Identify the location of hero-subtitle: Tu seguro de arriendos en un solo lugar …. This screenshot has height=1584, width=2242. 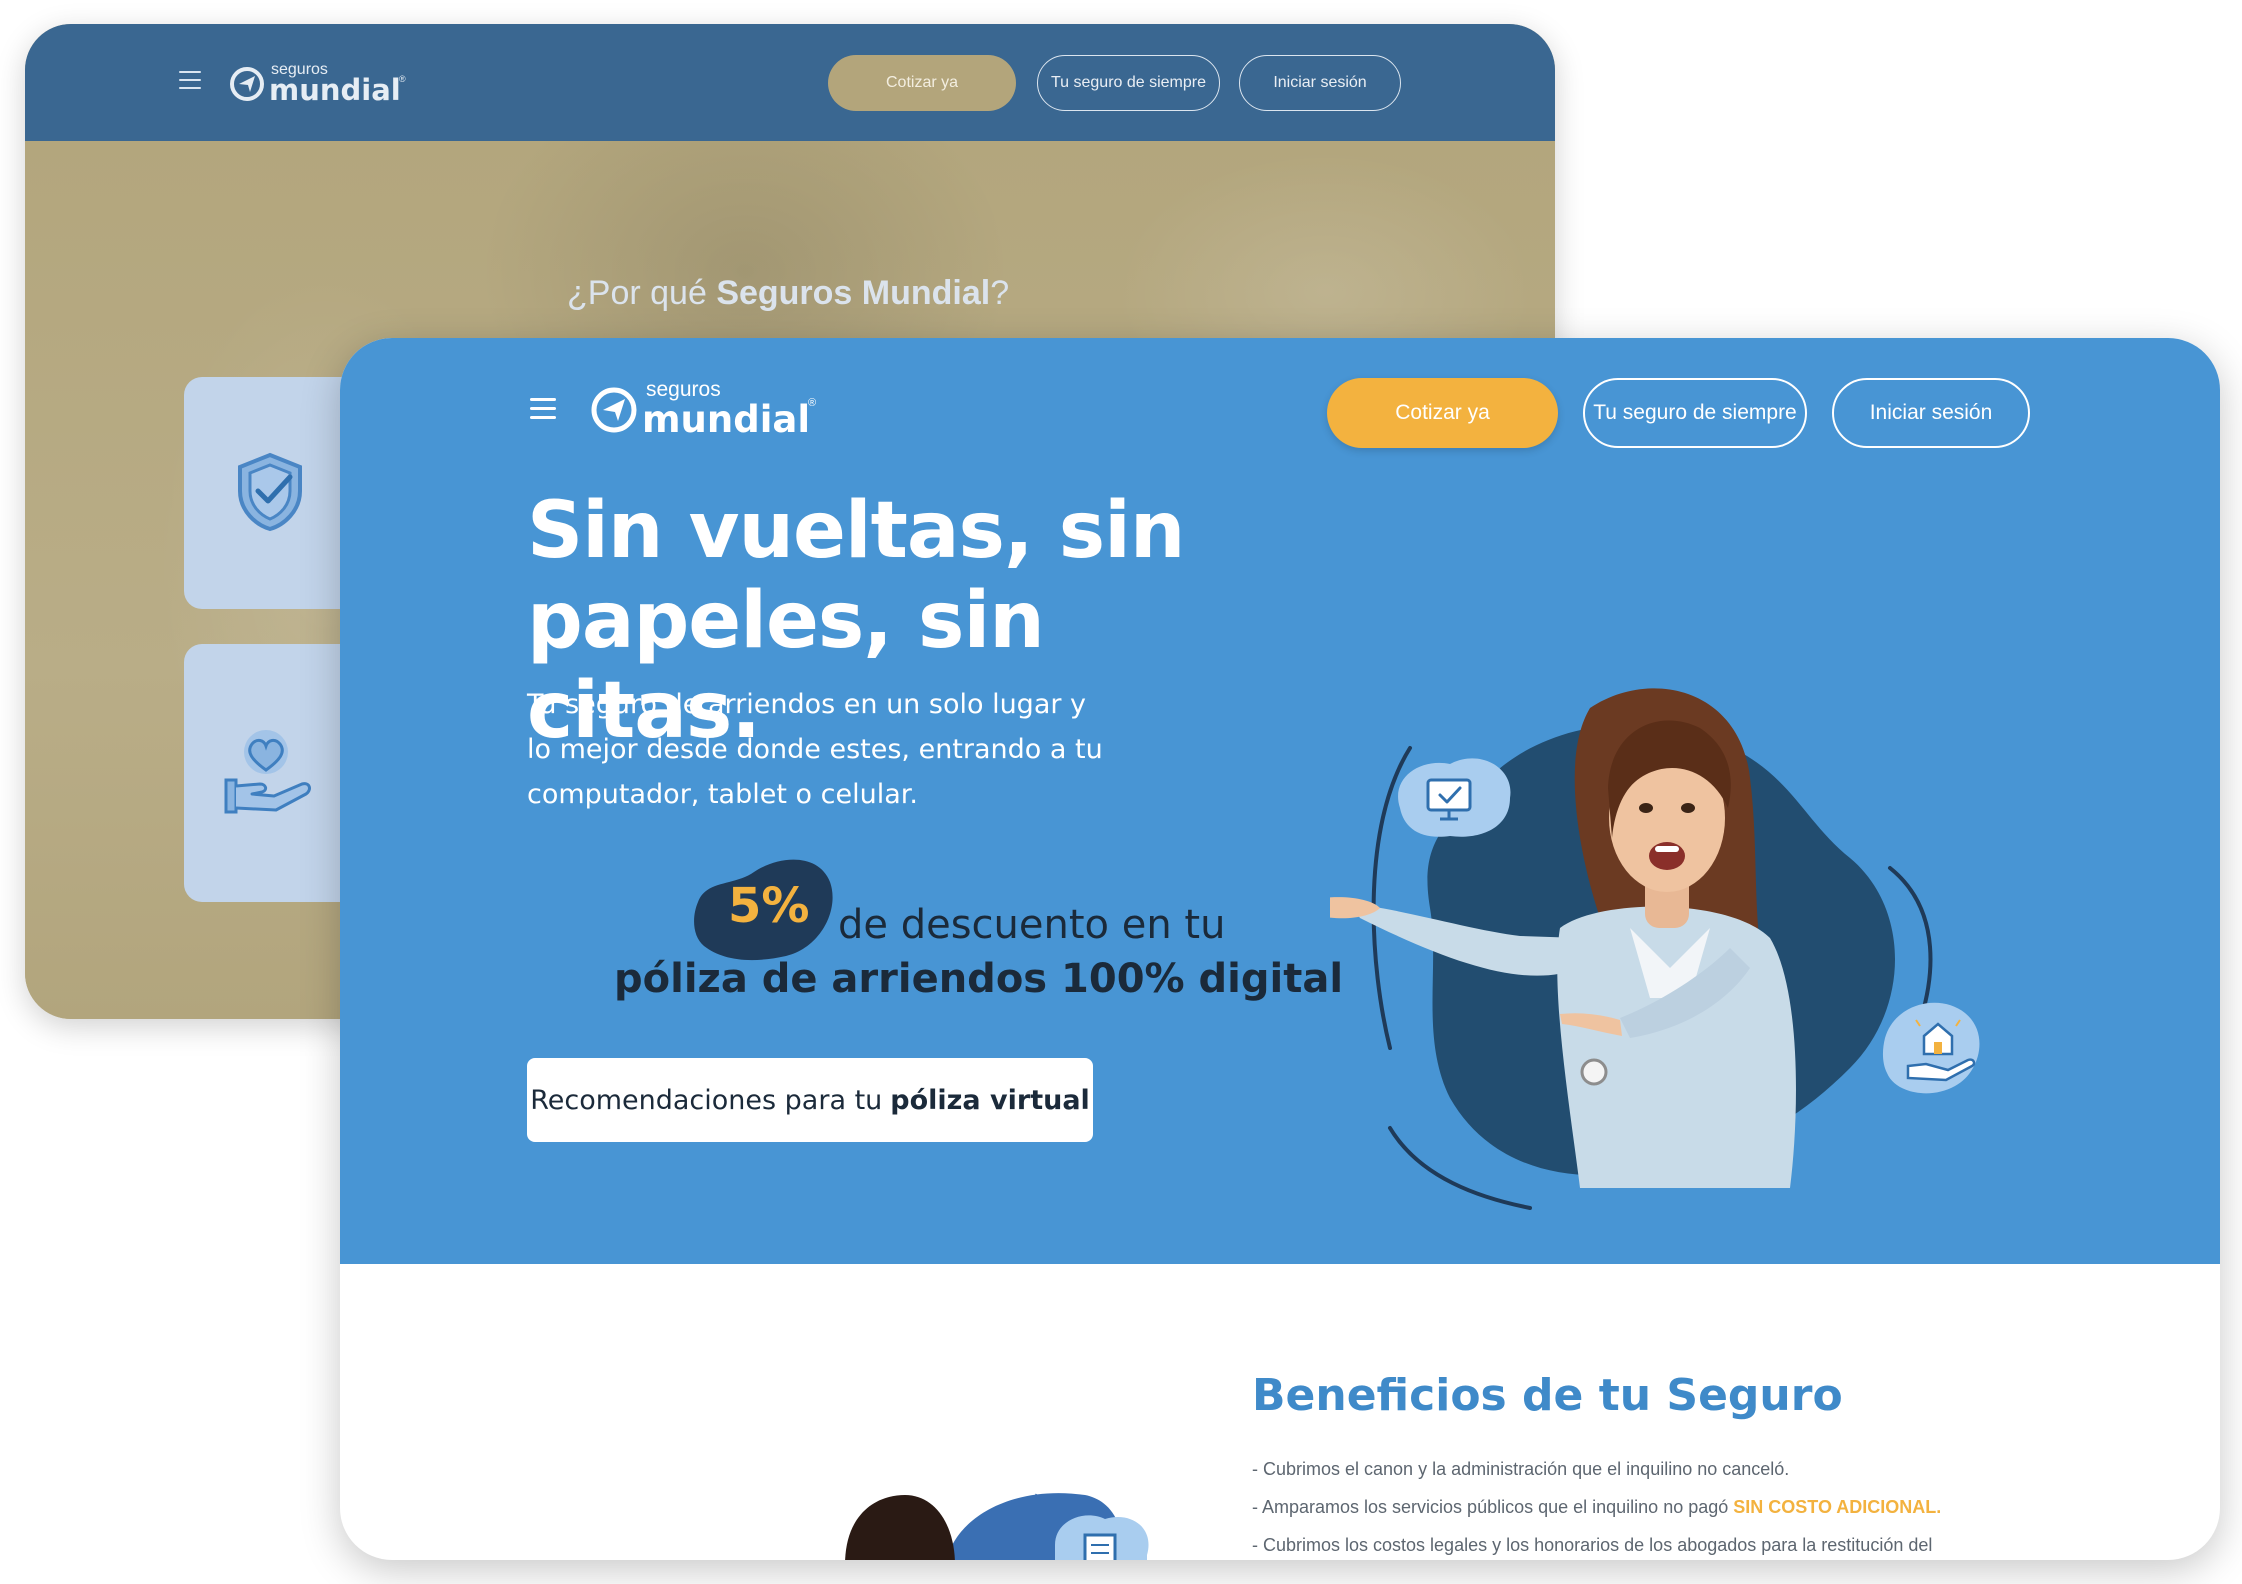
(827, 749).